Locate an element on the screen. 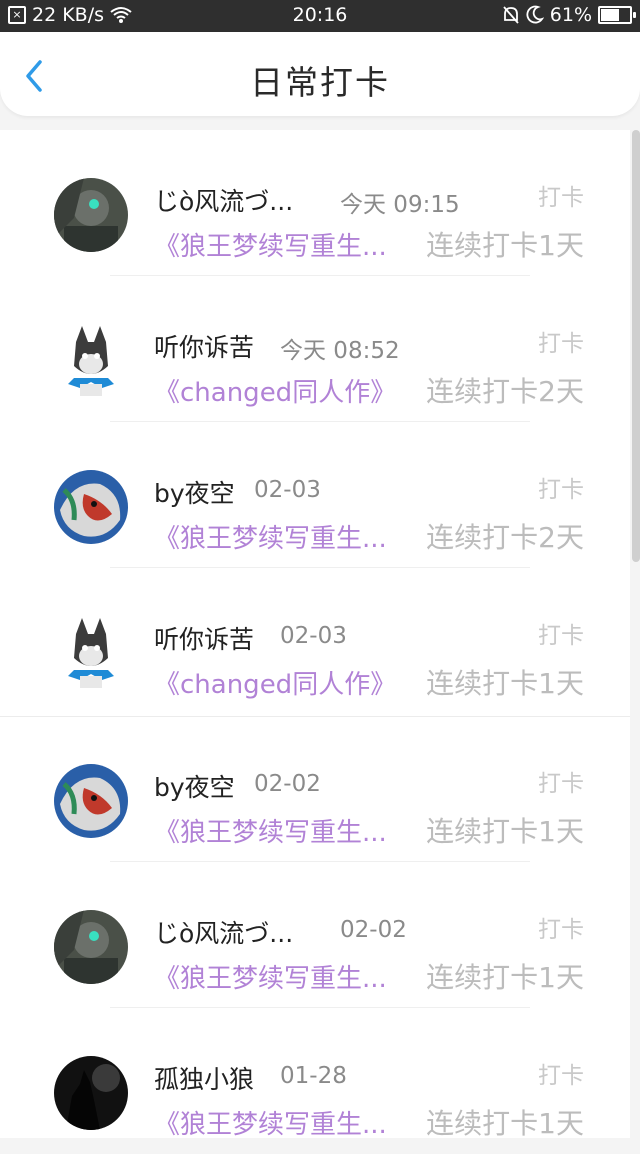 Image resolution: width=640 pixels, height=1154 pixels. status-right: 61% is located at coordinates (569, 15).